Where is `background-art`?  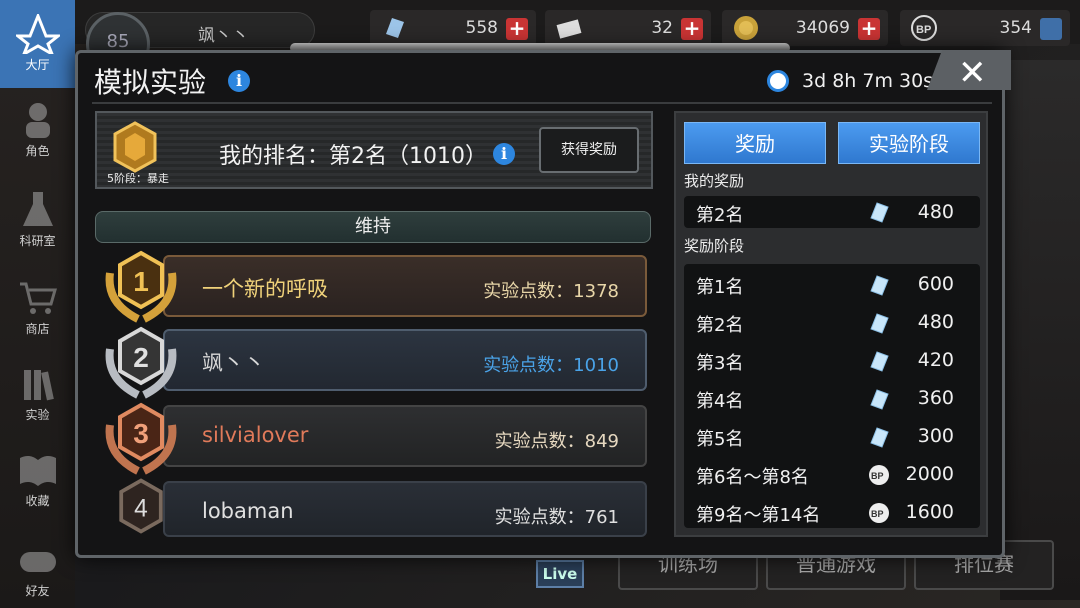
background-art is located at coordinates (1040, 330).